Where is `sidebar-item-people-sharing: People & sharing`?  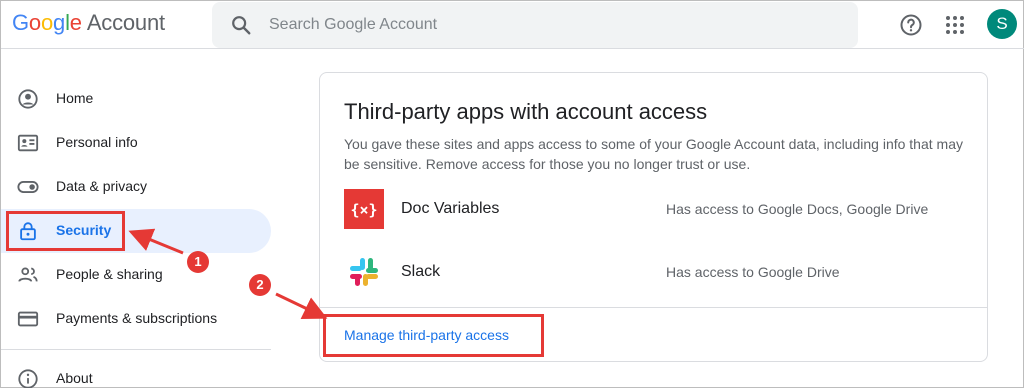 sidebar-item-people-sharing: People & sharing is located at coordinates (136, 275).